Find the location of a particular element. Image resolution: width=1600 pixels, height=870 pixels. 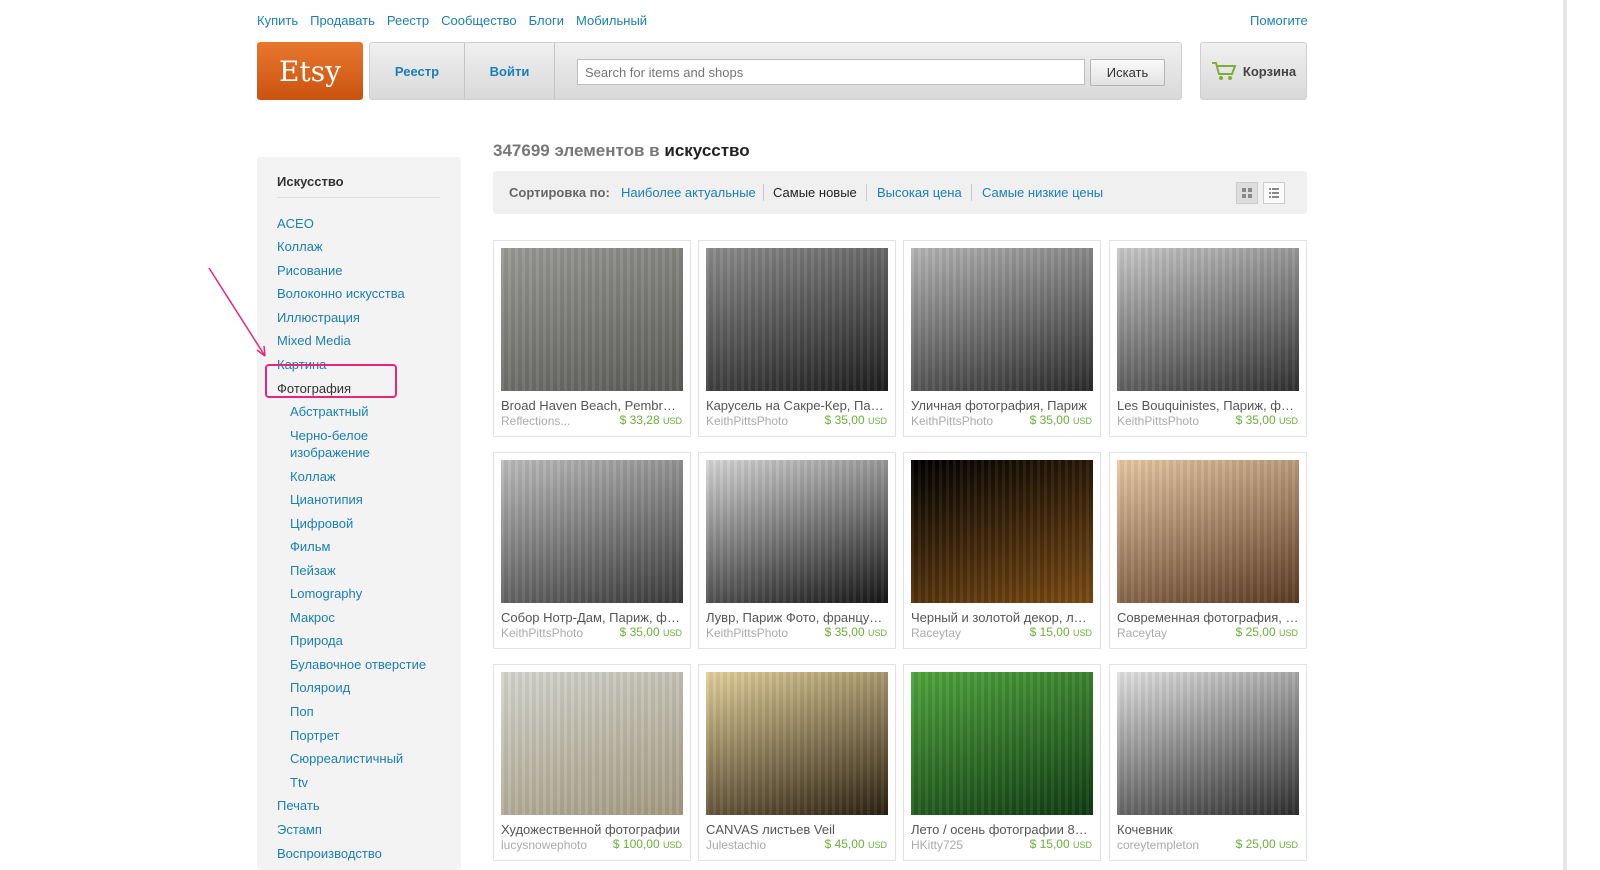

sidebar-item: Коллаж is located at coordinates (300, 246).